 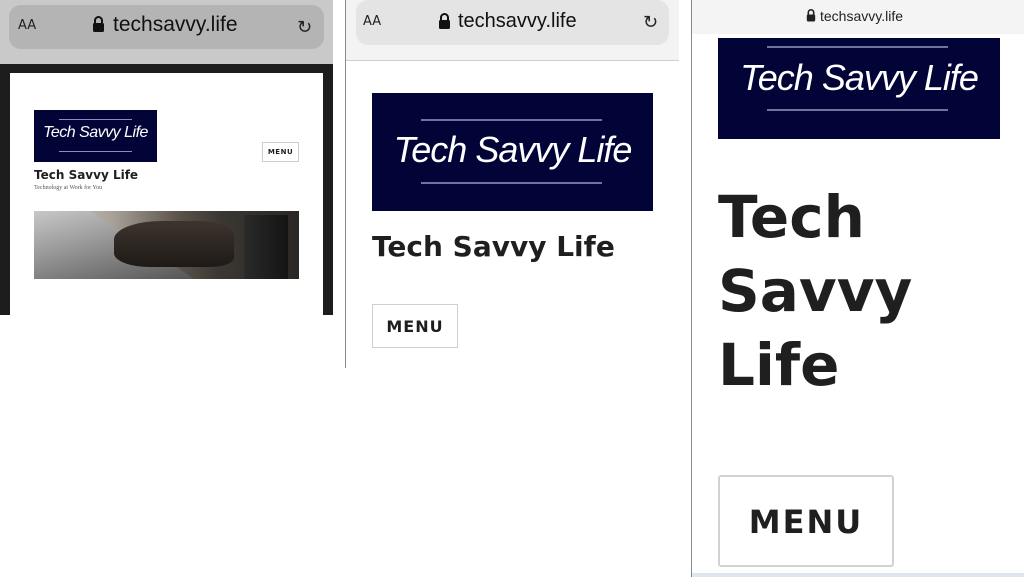 What do you see at coordinates (174, 244) in the screenshot?
I see `hand-shape` at bounding box center [174, 244].